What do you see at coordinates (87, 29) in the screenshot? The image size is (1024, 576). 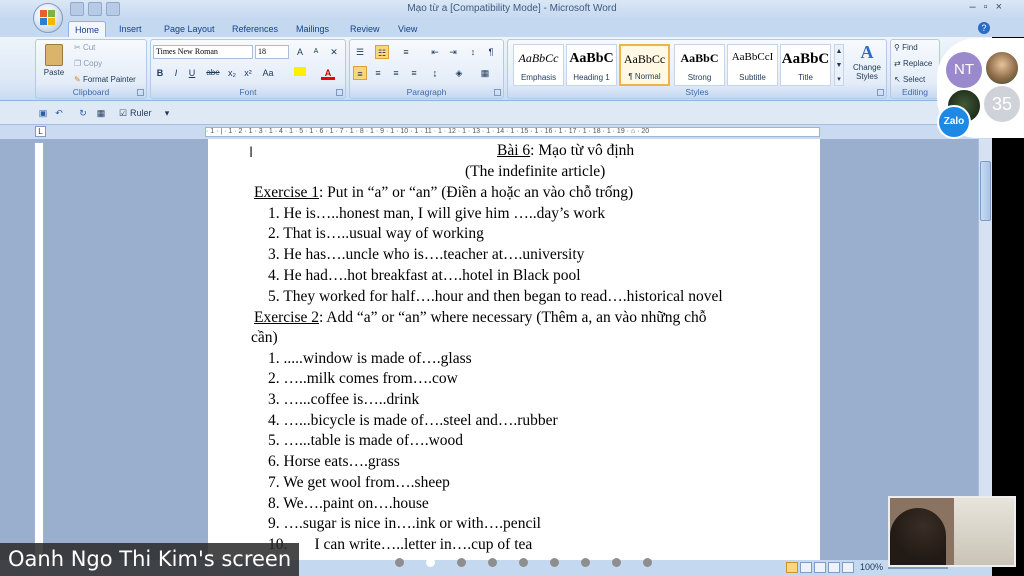 I see `tab-home: Home` at bounding box center [87, 29].